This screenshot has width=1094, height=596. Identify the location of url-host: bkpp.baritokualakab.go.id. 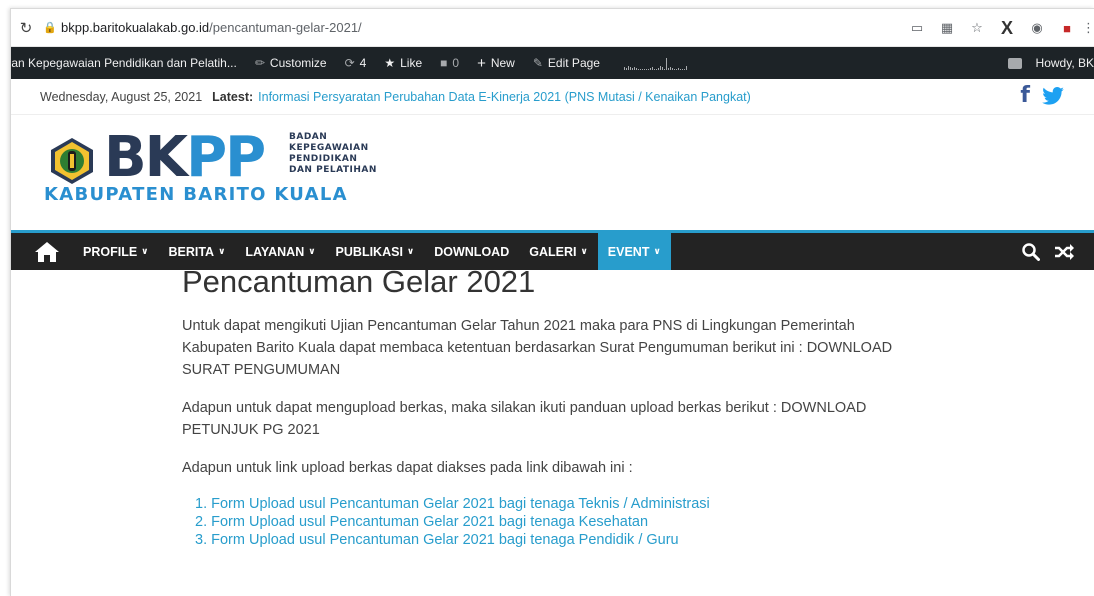
(135, 27).